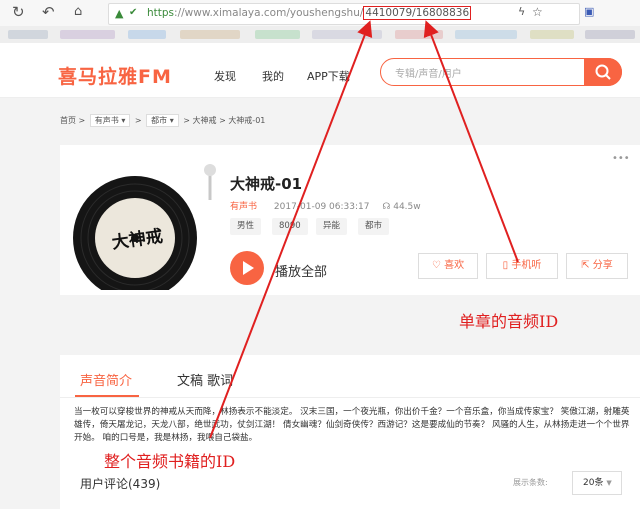 This screenshot has width=640, height=509. Describe the element at coordinates (471, 141) in the screenshot. I see `track-id-arrow` at that location.